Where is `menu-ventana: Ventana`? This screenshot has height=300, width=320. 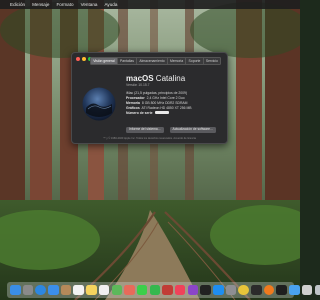
menu-ventana: Ventana is located at coordinates (89, 4).